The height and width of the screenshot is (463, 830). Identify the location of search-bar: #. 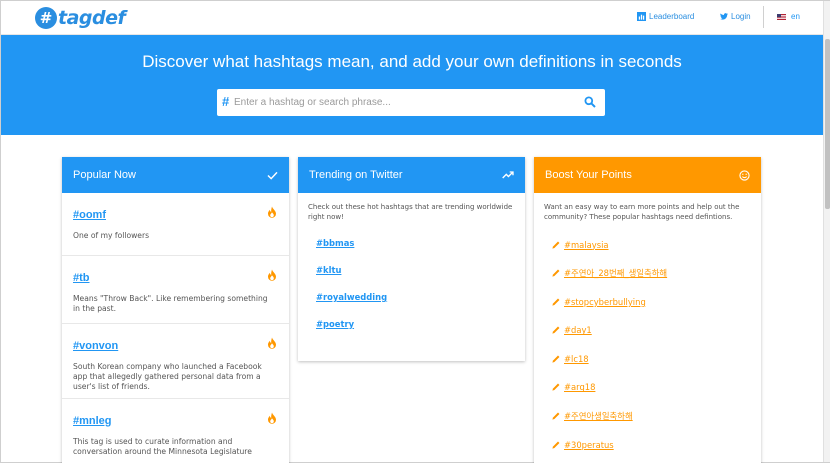
(411, 102).